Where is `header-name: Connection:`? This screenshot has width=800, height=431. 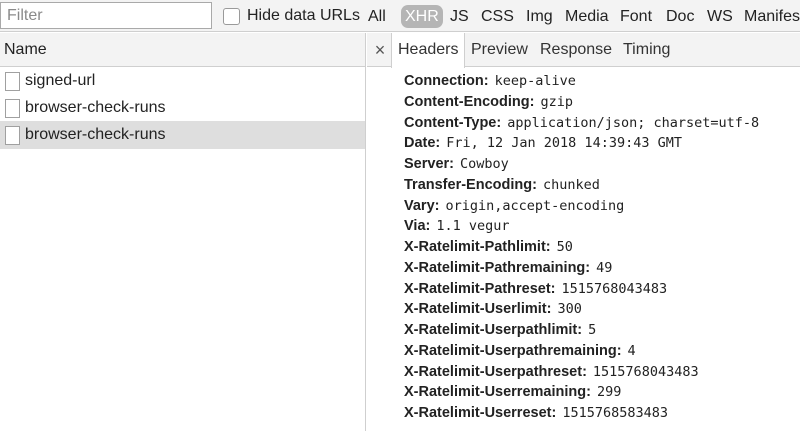 header-name: Connection: is located at coordinates (446, 81).